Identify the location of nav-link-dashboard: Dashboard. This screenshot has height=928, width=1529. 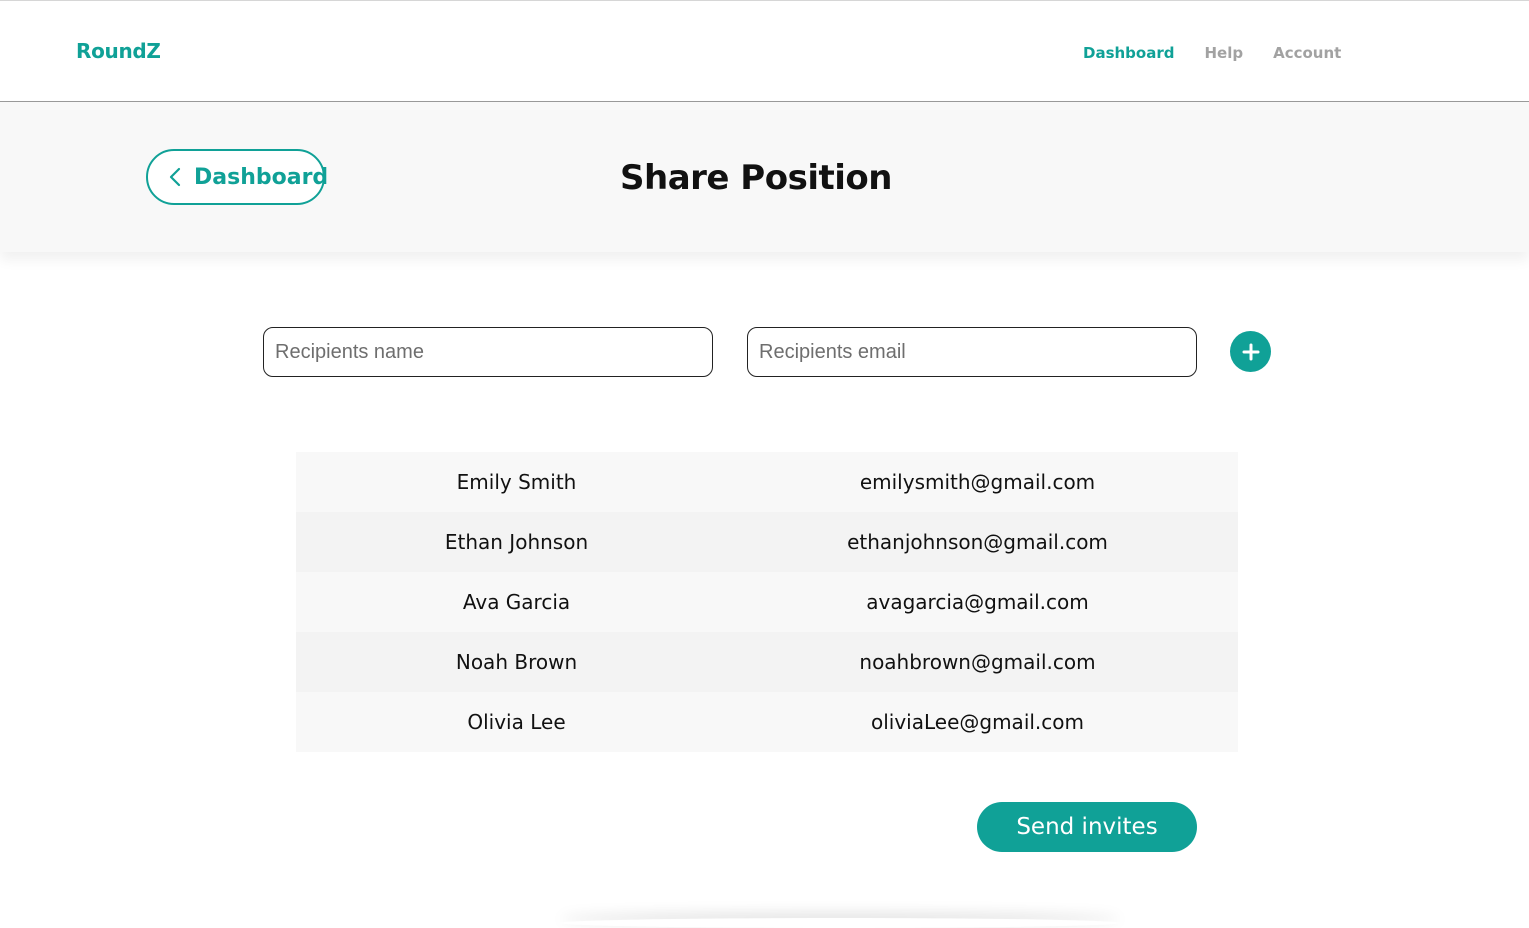
(1128, 53).